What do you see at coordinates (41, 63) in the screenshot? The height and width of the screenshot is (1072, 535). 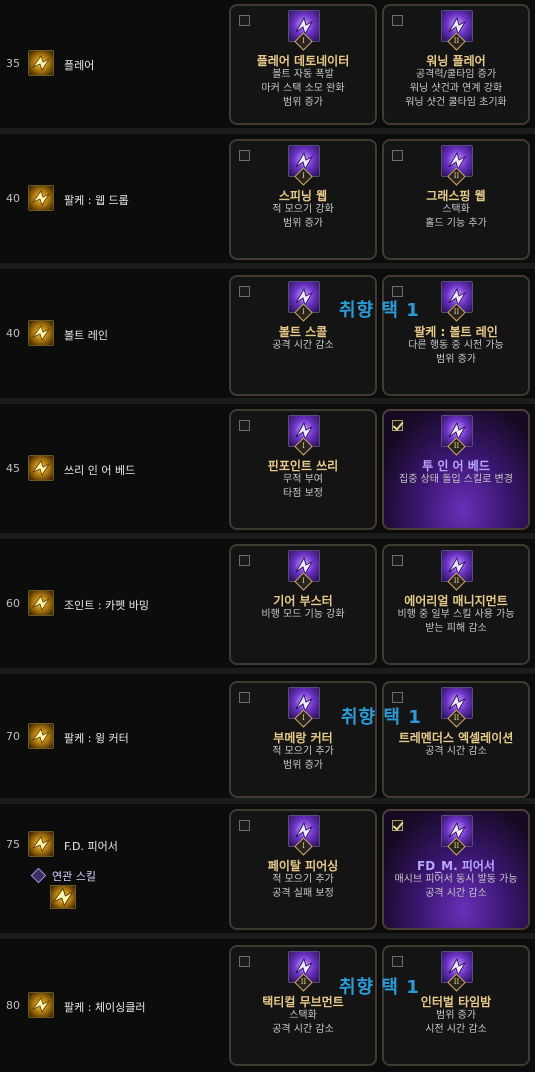 I see `burst-icon` at bounding box center [41, 63].